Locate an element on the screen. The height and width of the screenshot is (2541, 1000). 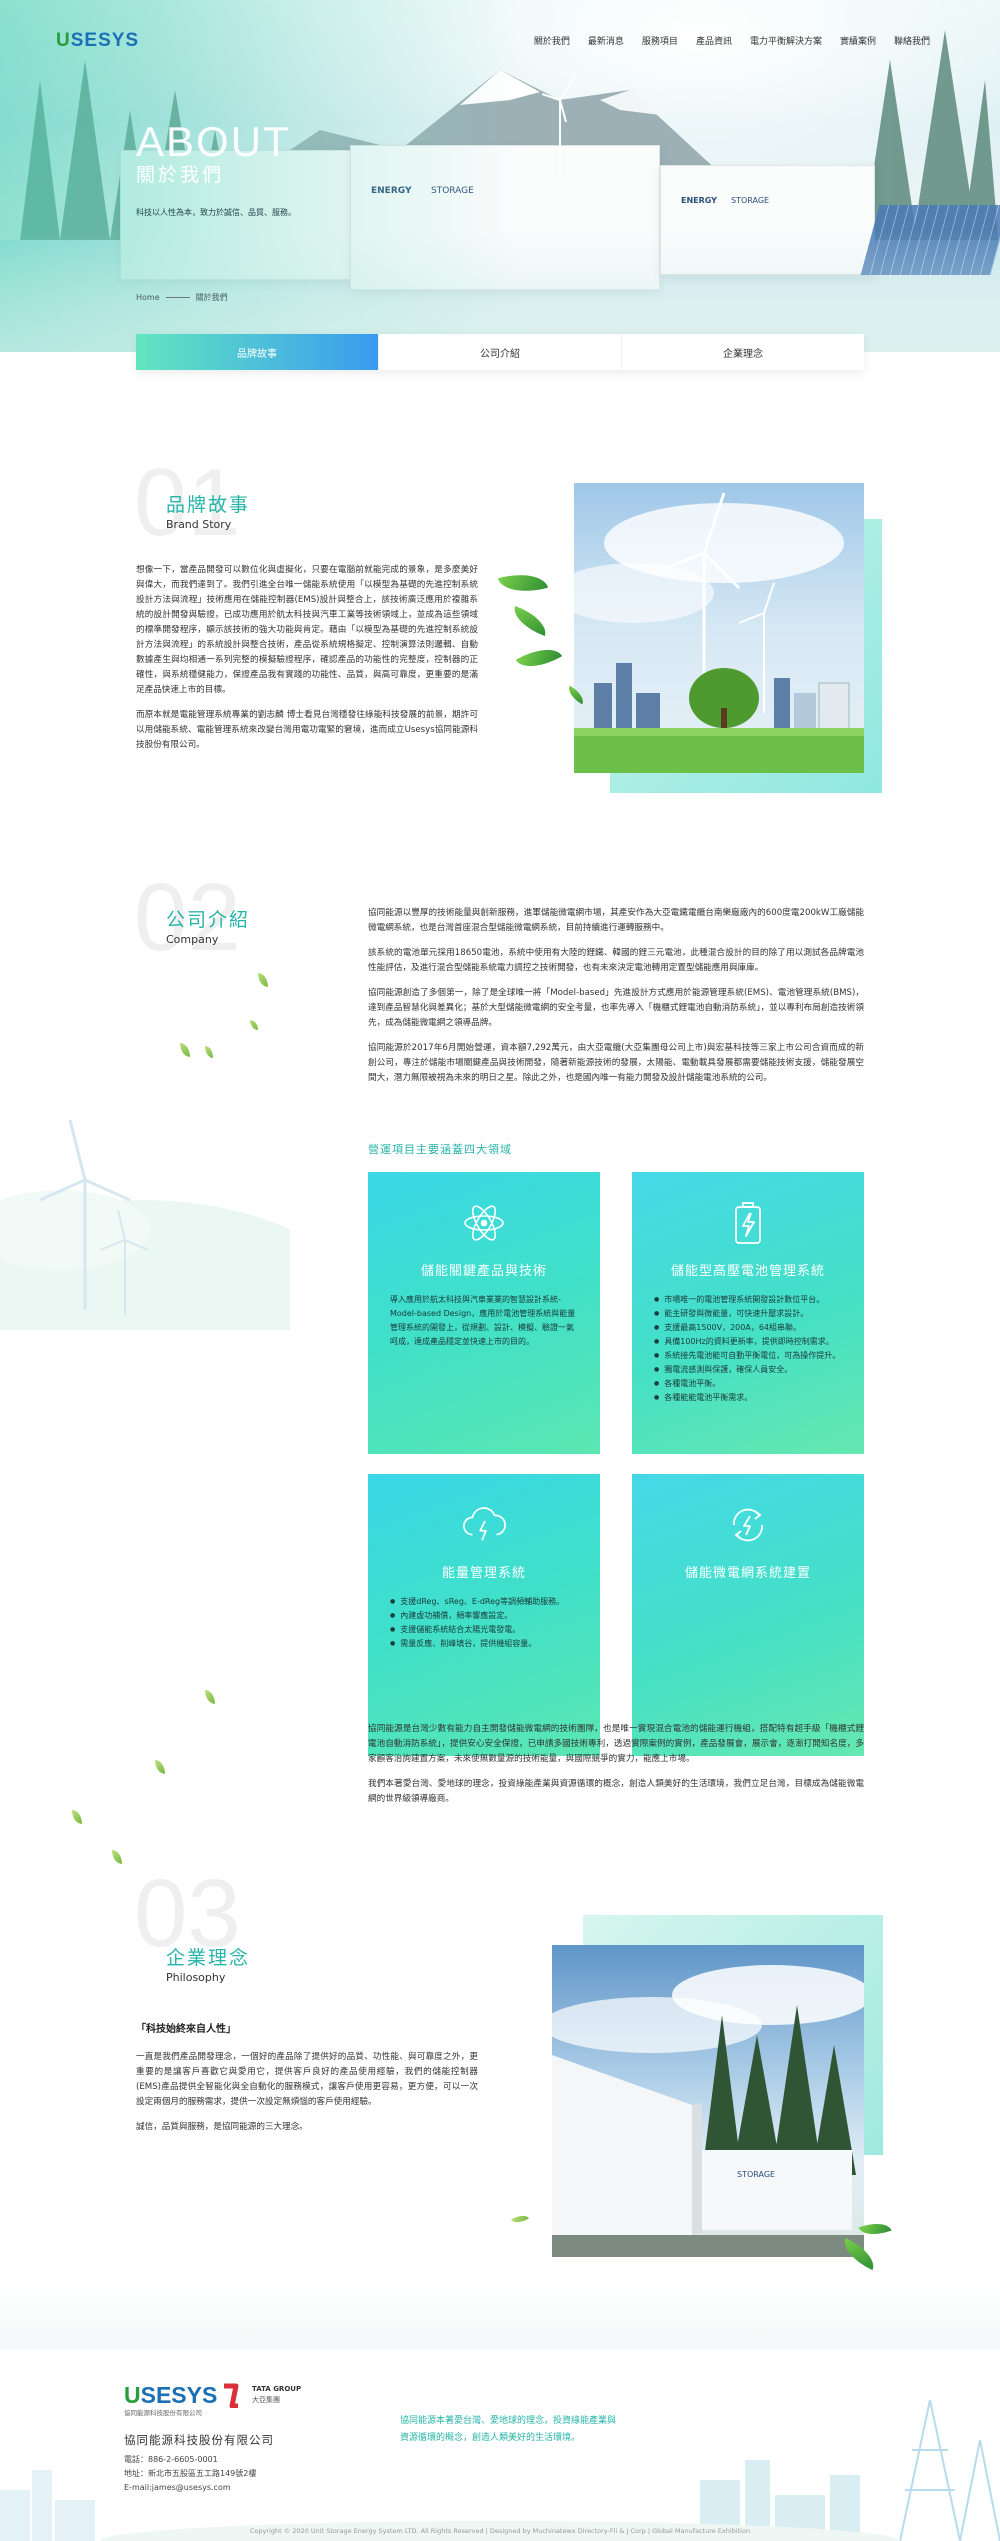
nav-item-services: 服務項目 is located at coordinates (660, 40).